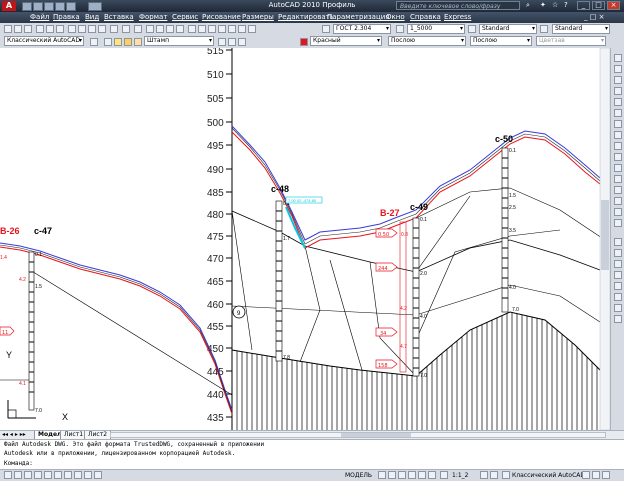  I want to click on steering-wheel-icon, so click(422, 475).